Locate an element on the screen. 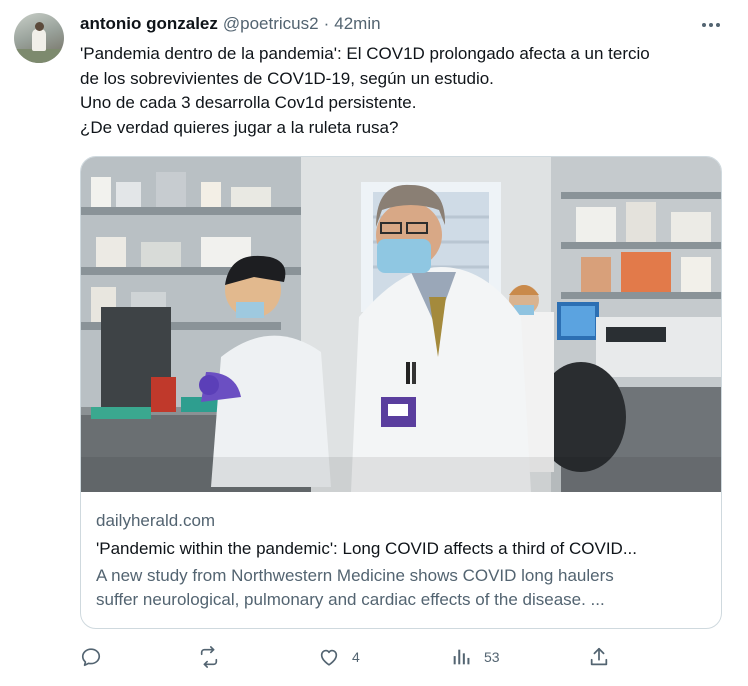 This screenshot has height=686, width=748. card-domain: dailyherald.com is located at coordinates (402, 521).